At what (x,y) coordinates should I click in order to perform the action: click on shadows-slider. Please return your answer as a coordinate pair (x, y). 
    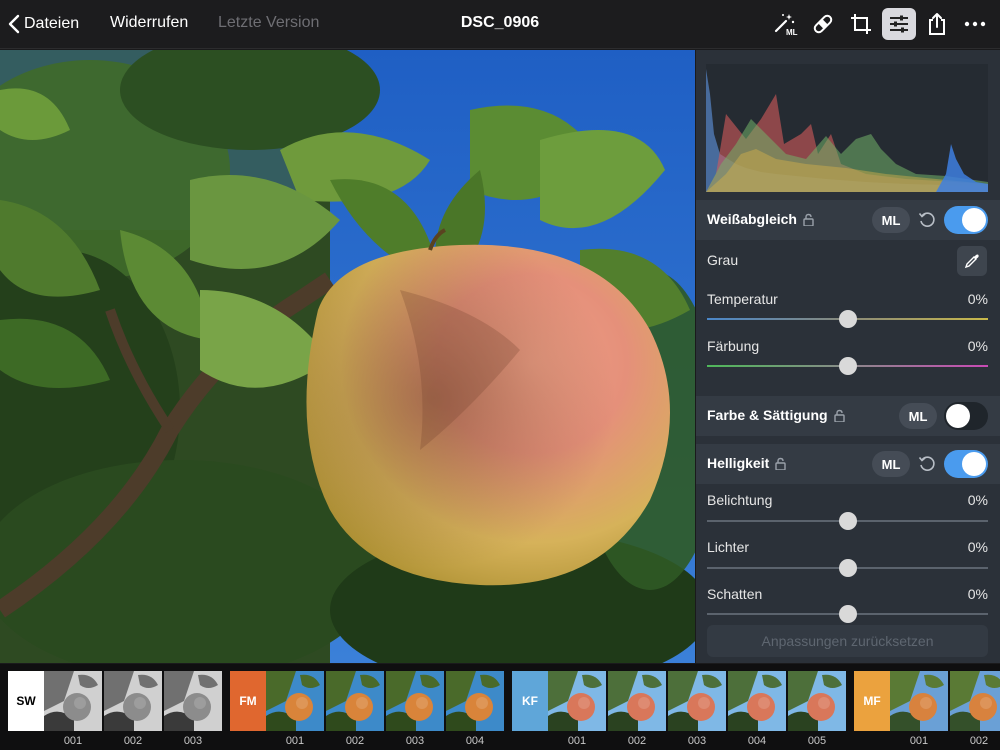
    Looking at the image, I should click on (847, 614).